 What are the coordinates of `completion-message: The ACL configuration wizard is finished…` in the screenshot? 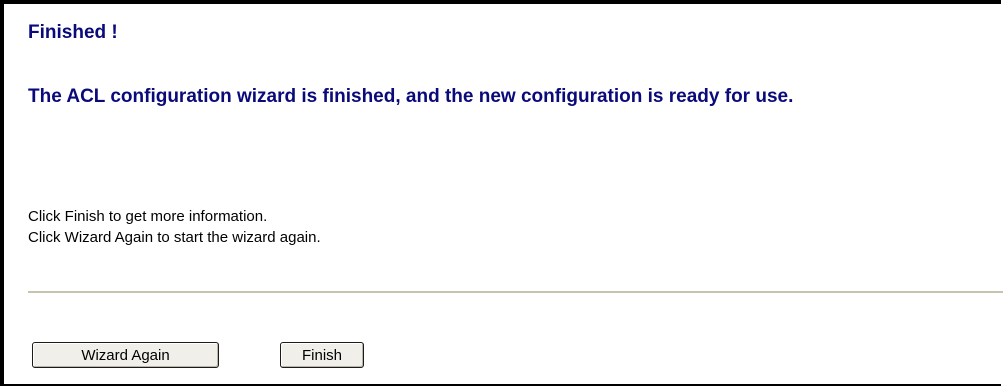 It's located at (411, 96).